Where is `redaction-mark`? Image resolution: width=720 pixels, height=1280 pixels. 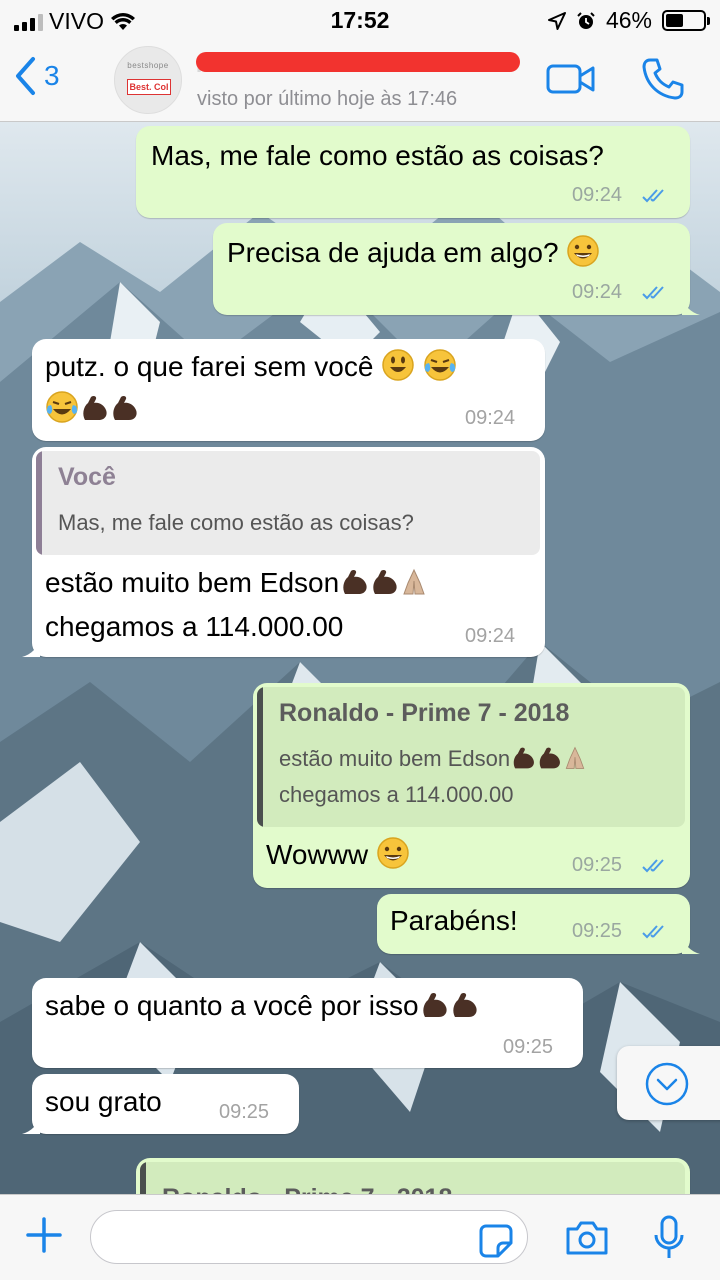
redaction-mark is located at coordinates (358, 62).